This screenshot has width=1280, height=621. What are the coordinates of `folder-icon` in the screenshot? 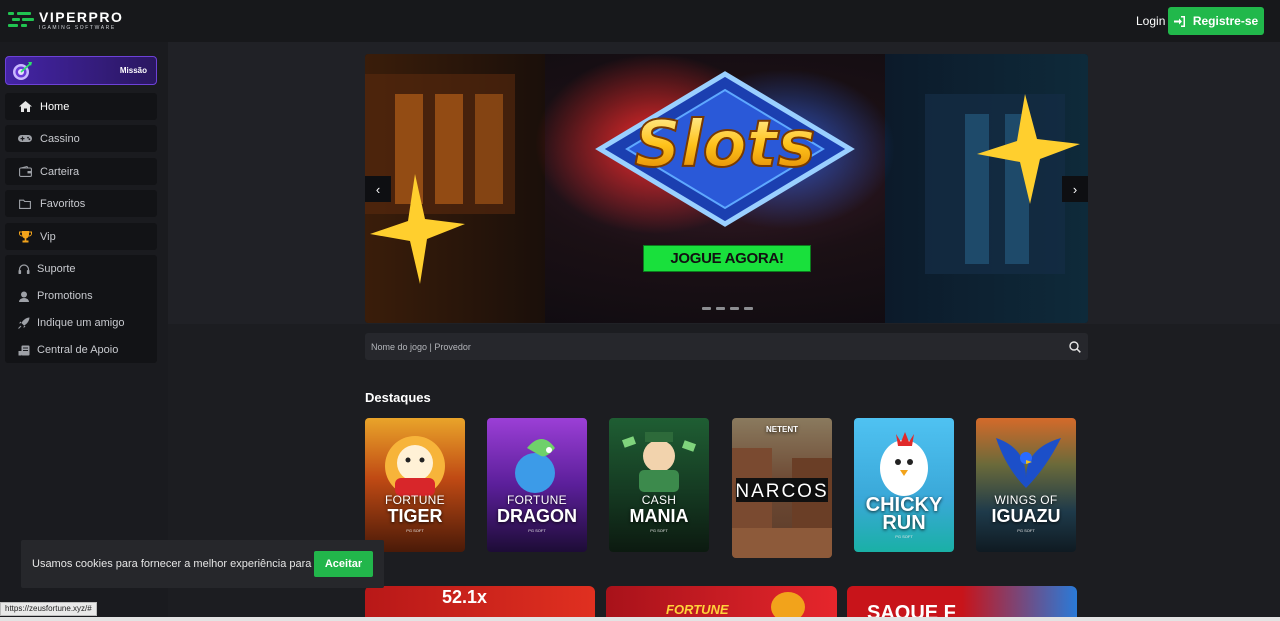 It's located at (25, 204).